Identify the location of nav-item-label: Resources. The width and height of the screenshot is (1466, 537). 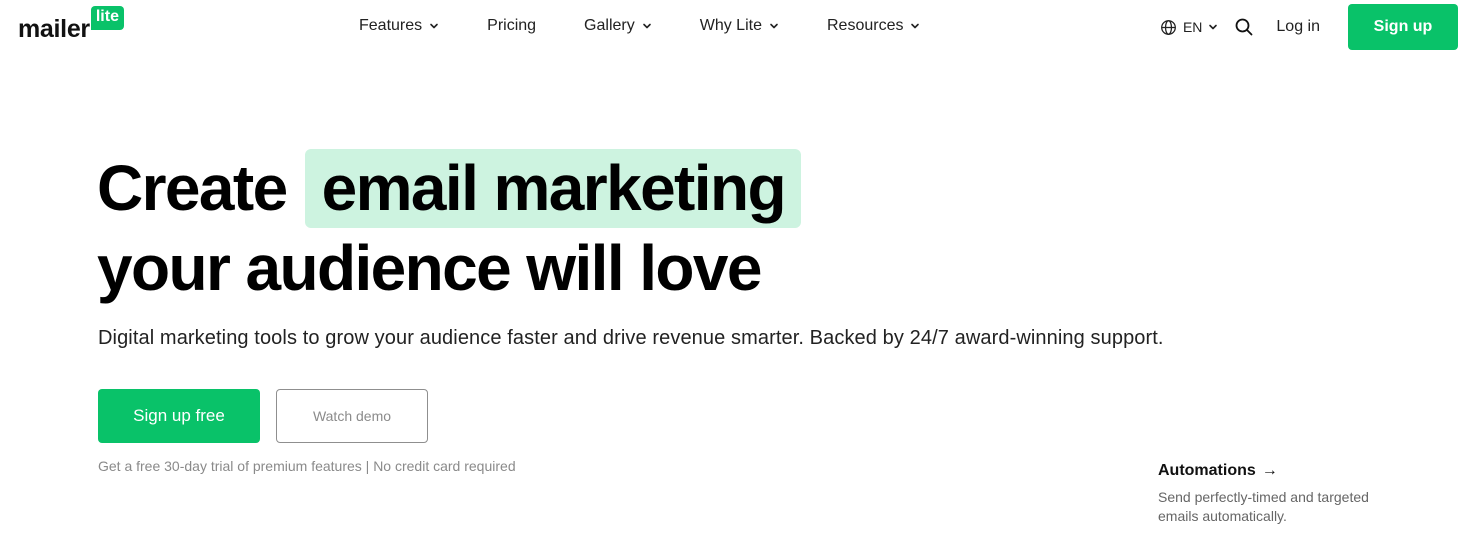
(865, 25).